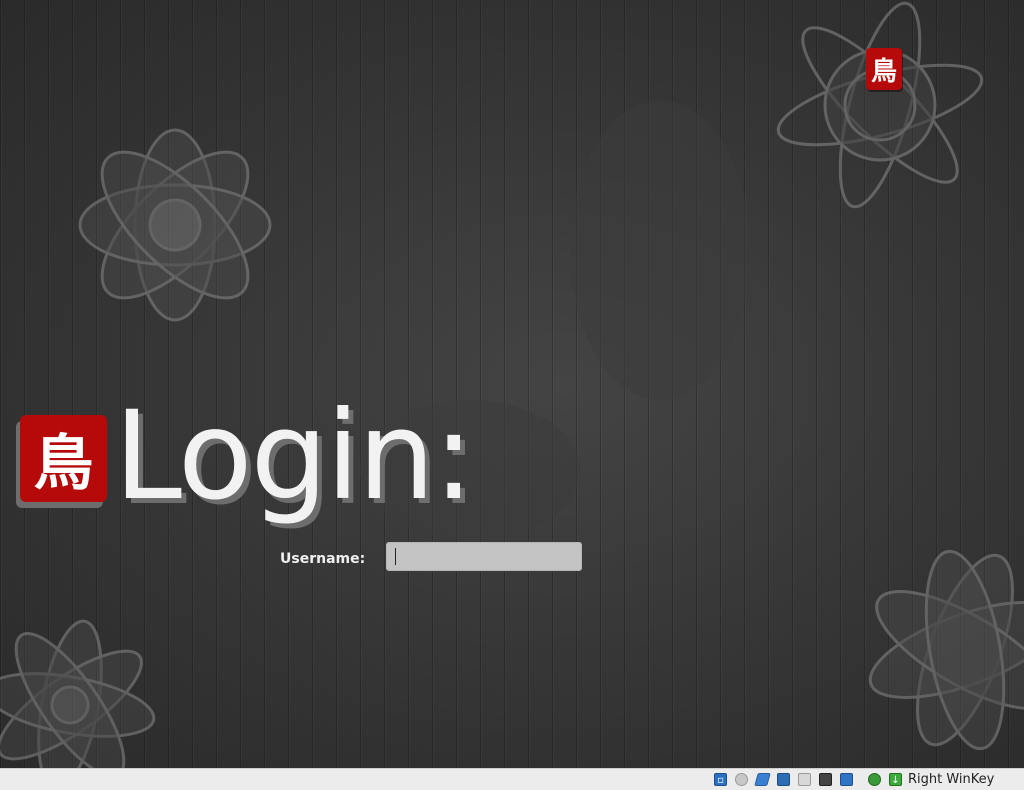 Image resolution: width=1024 pixels, height=790 pixels. Describe the element at coordinates (783, 779) in the screenshot. I see `network-icon` at that location.